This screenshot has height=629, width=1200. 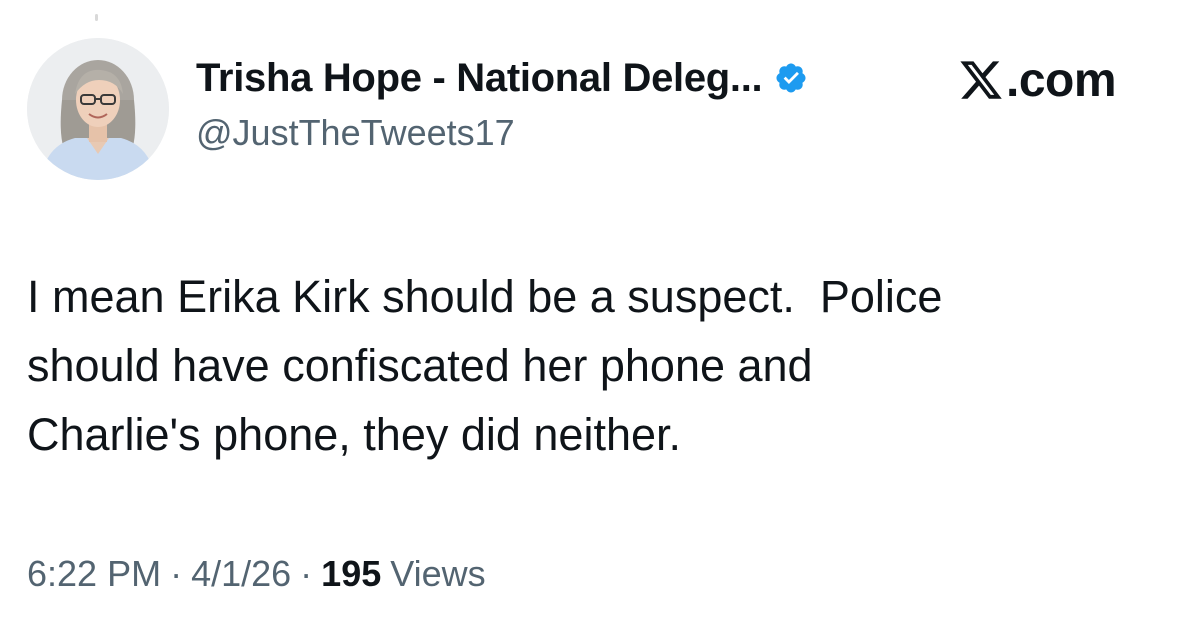 I want to click on tweet-meta: 6:22 PM · 4/1/26 · 195 Views, so click(x=256, y=574).